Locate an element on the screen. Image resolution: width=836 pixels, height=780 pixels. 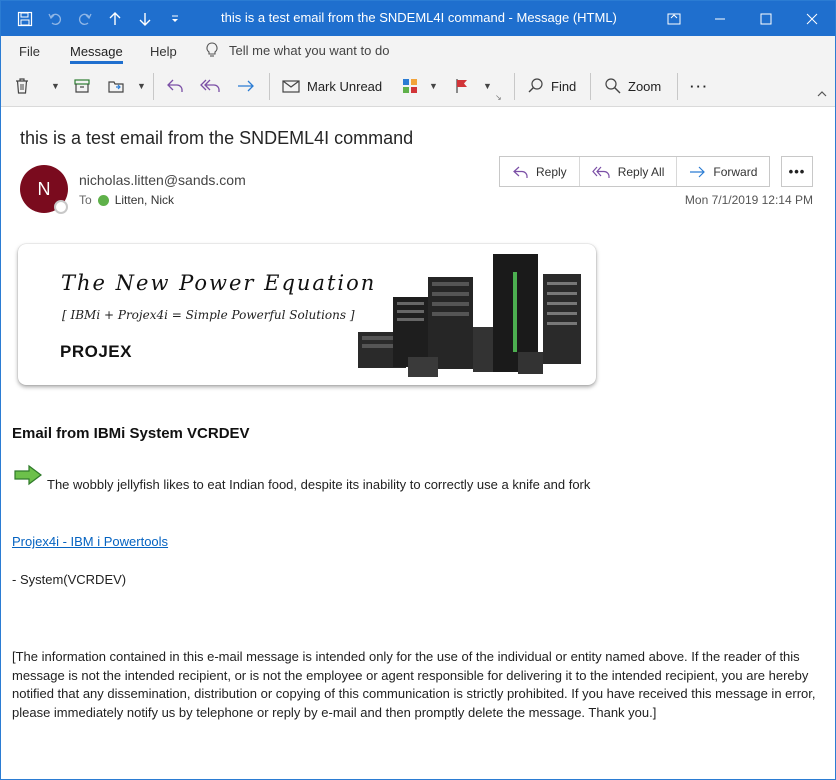
body-heading: Email from IBMi System VCRDEV is located at coordinates (131, 433).